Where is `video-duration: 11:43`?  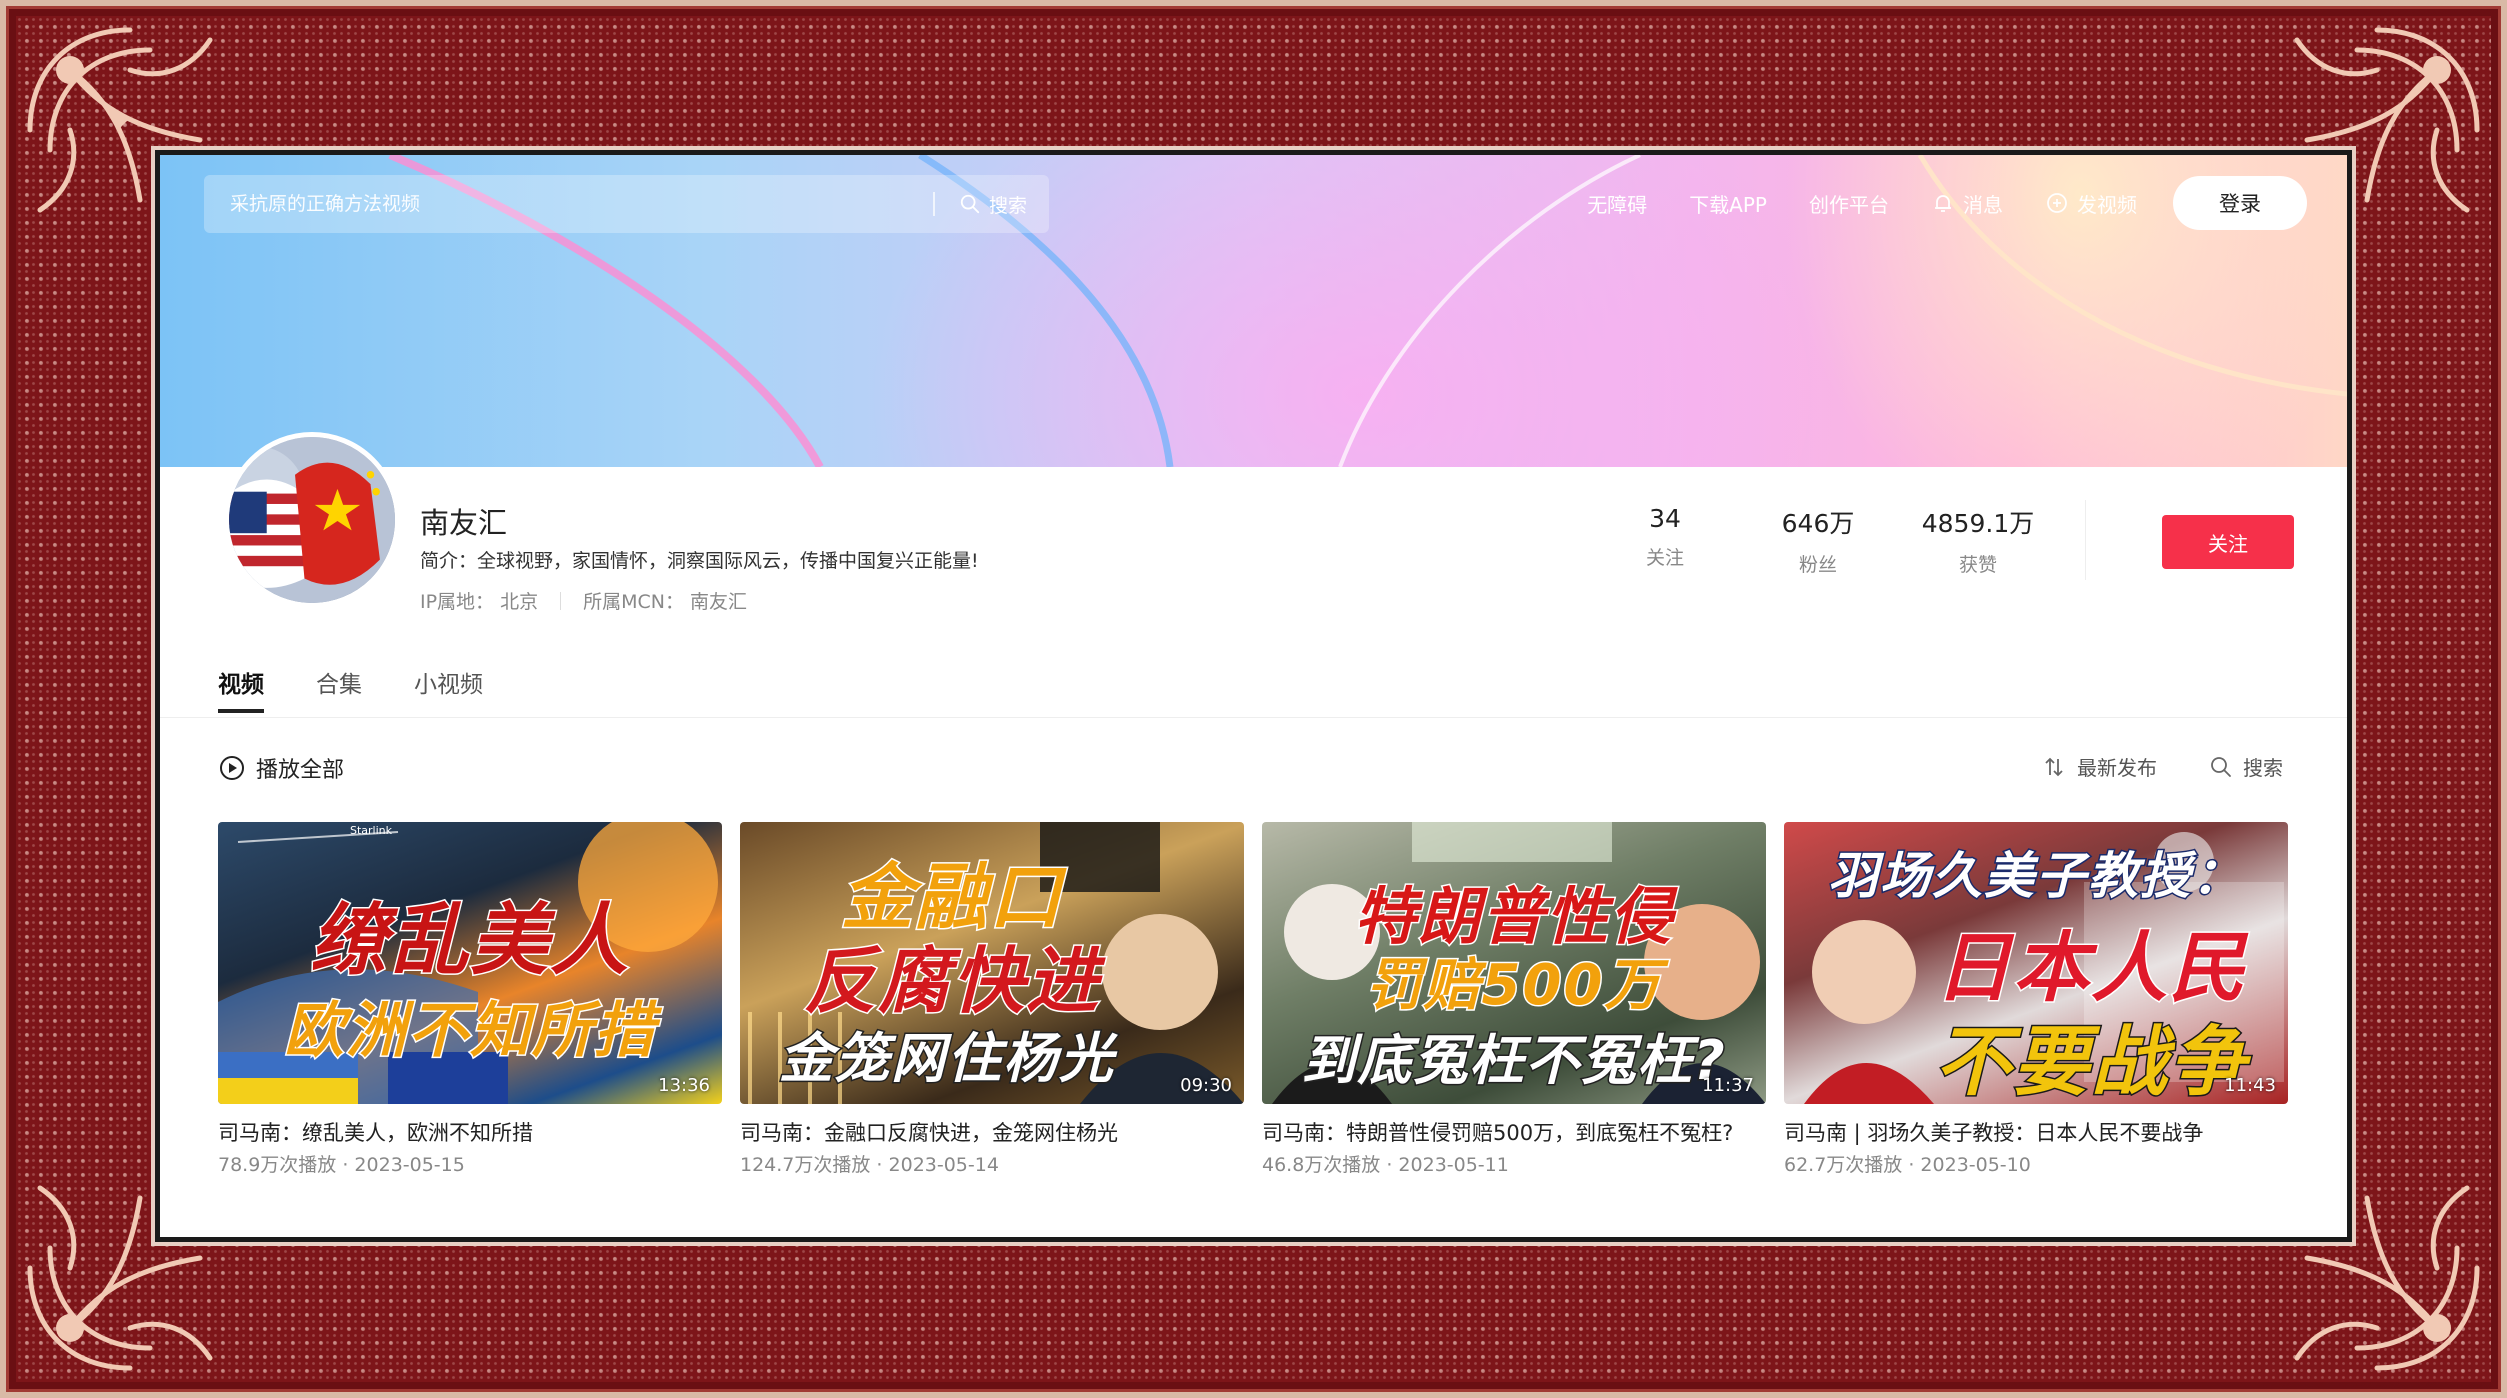 video-duration: 11:43 is located at coordinates (2250, 1085).